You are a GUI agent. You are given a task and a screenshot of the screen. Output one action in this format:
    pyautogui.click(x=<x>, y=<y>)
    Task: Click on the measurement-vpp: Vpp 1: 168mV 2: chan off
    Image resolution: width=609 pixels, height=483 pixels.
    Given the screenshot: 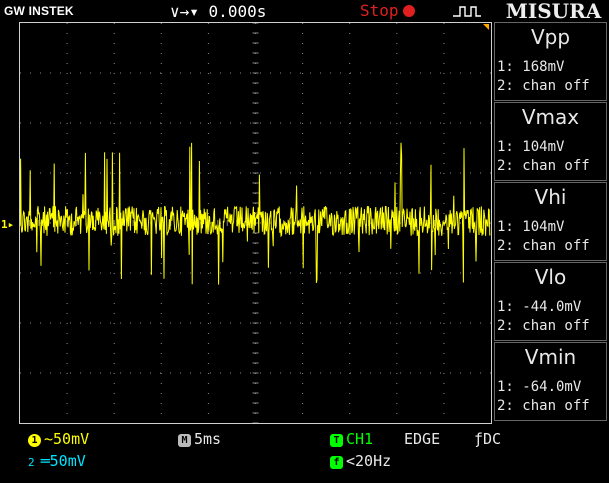 What is the action you would take?
    pyautogui.click(x=550, y=61)
    